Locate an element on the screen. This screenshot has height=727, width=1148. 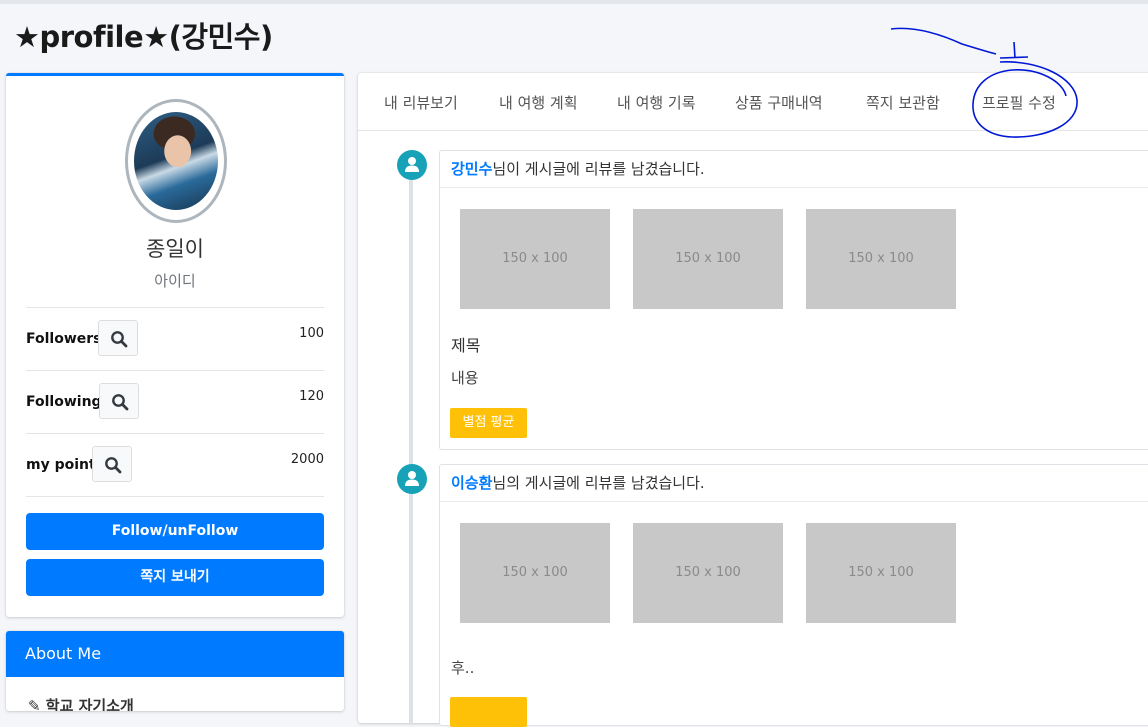
about-card: About Me ✎ 학교 자기소개 is located at coordinates (175, 671).